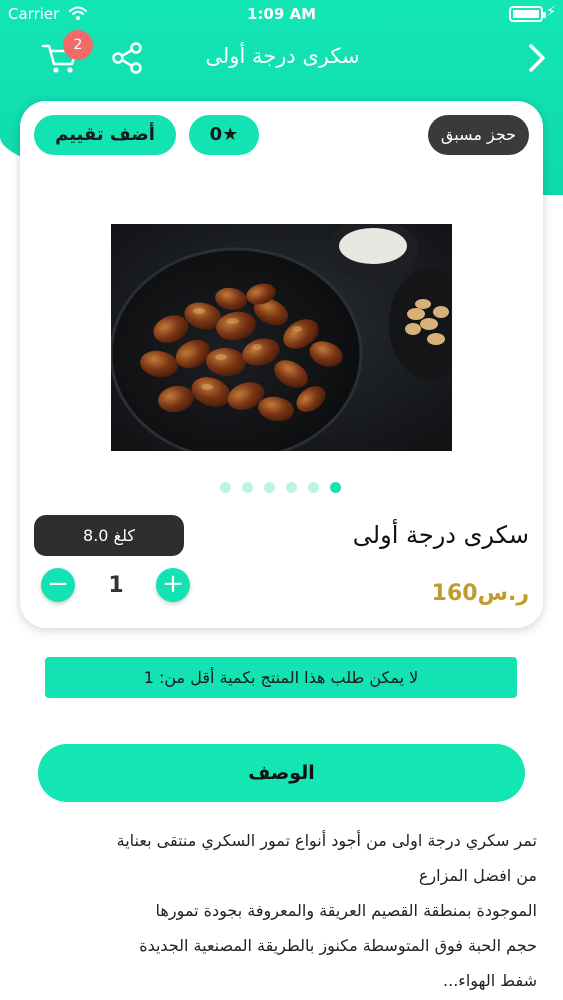  I want to click on decrease-quantity-button: −, so click(58, 585).